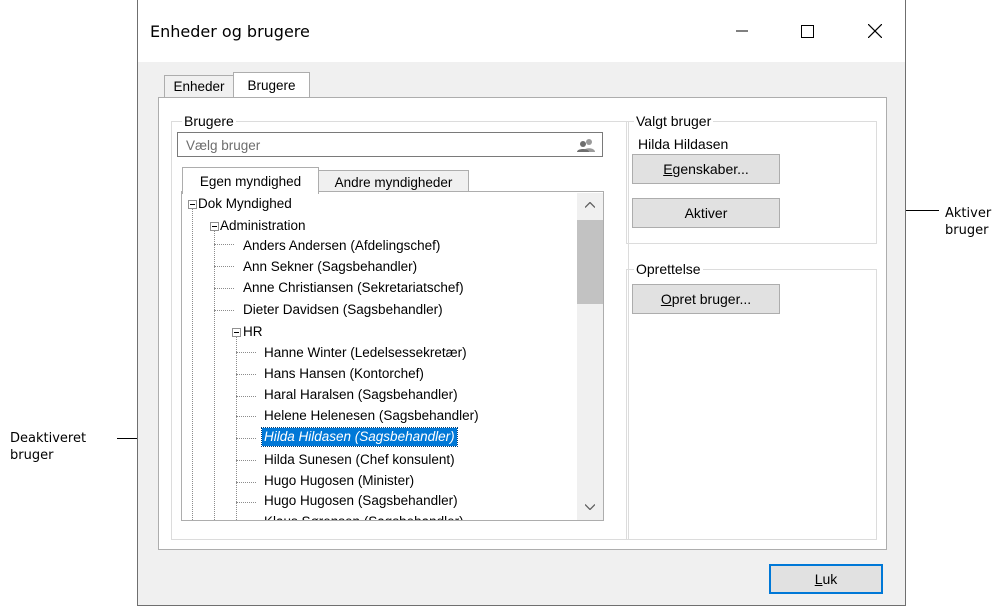 The height and width of the screenshot is (608, 1004). I want to click on activate-button: Aktiver, so click(706, 213).